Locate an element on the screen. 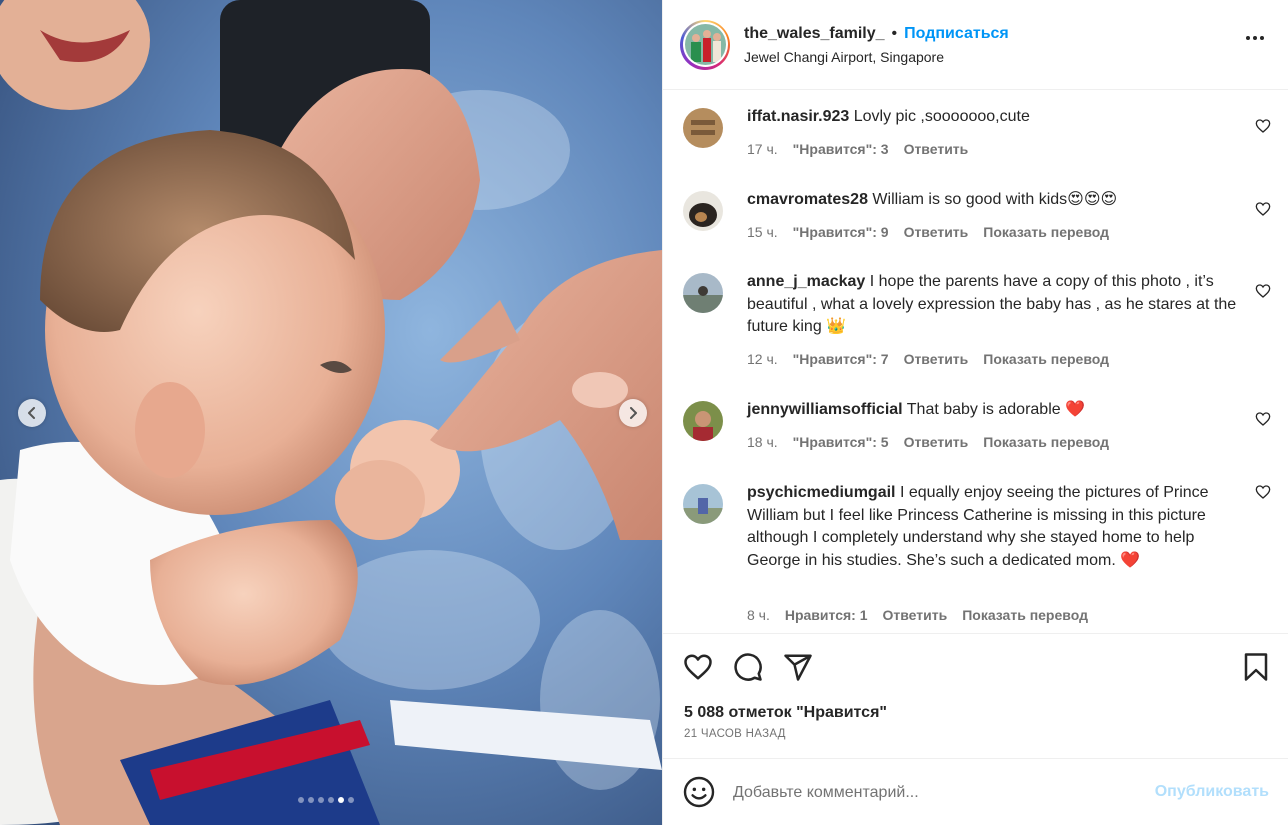  carousel-prev-button is located at coordinates (32, 413).